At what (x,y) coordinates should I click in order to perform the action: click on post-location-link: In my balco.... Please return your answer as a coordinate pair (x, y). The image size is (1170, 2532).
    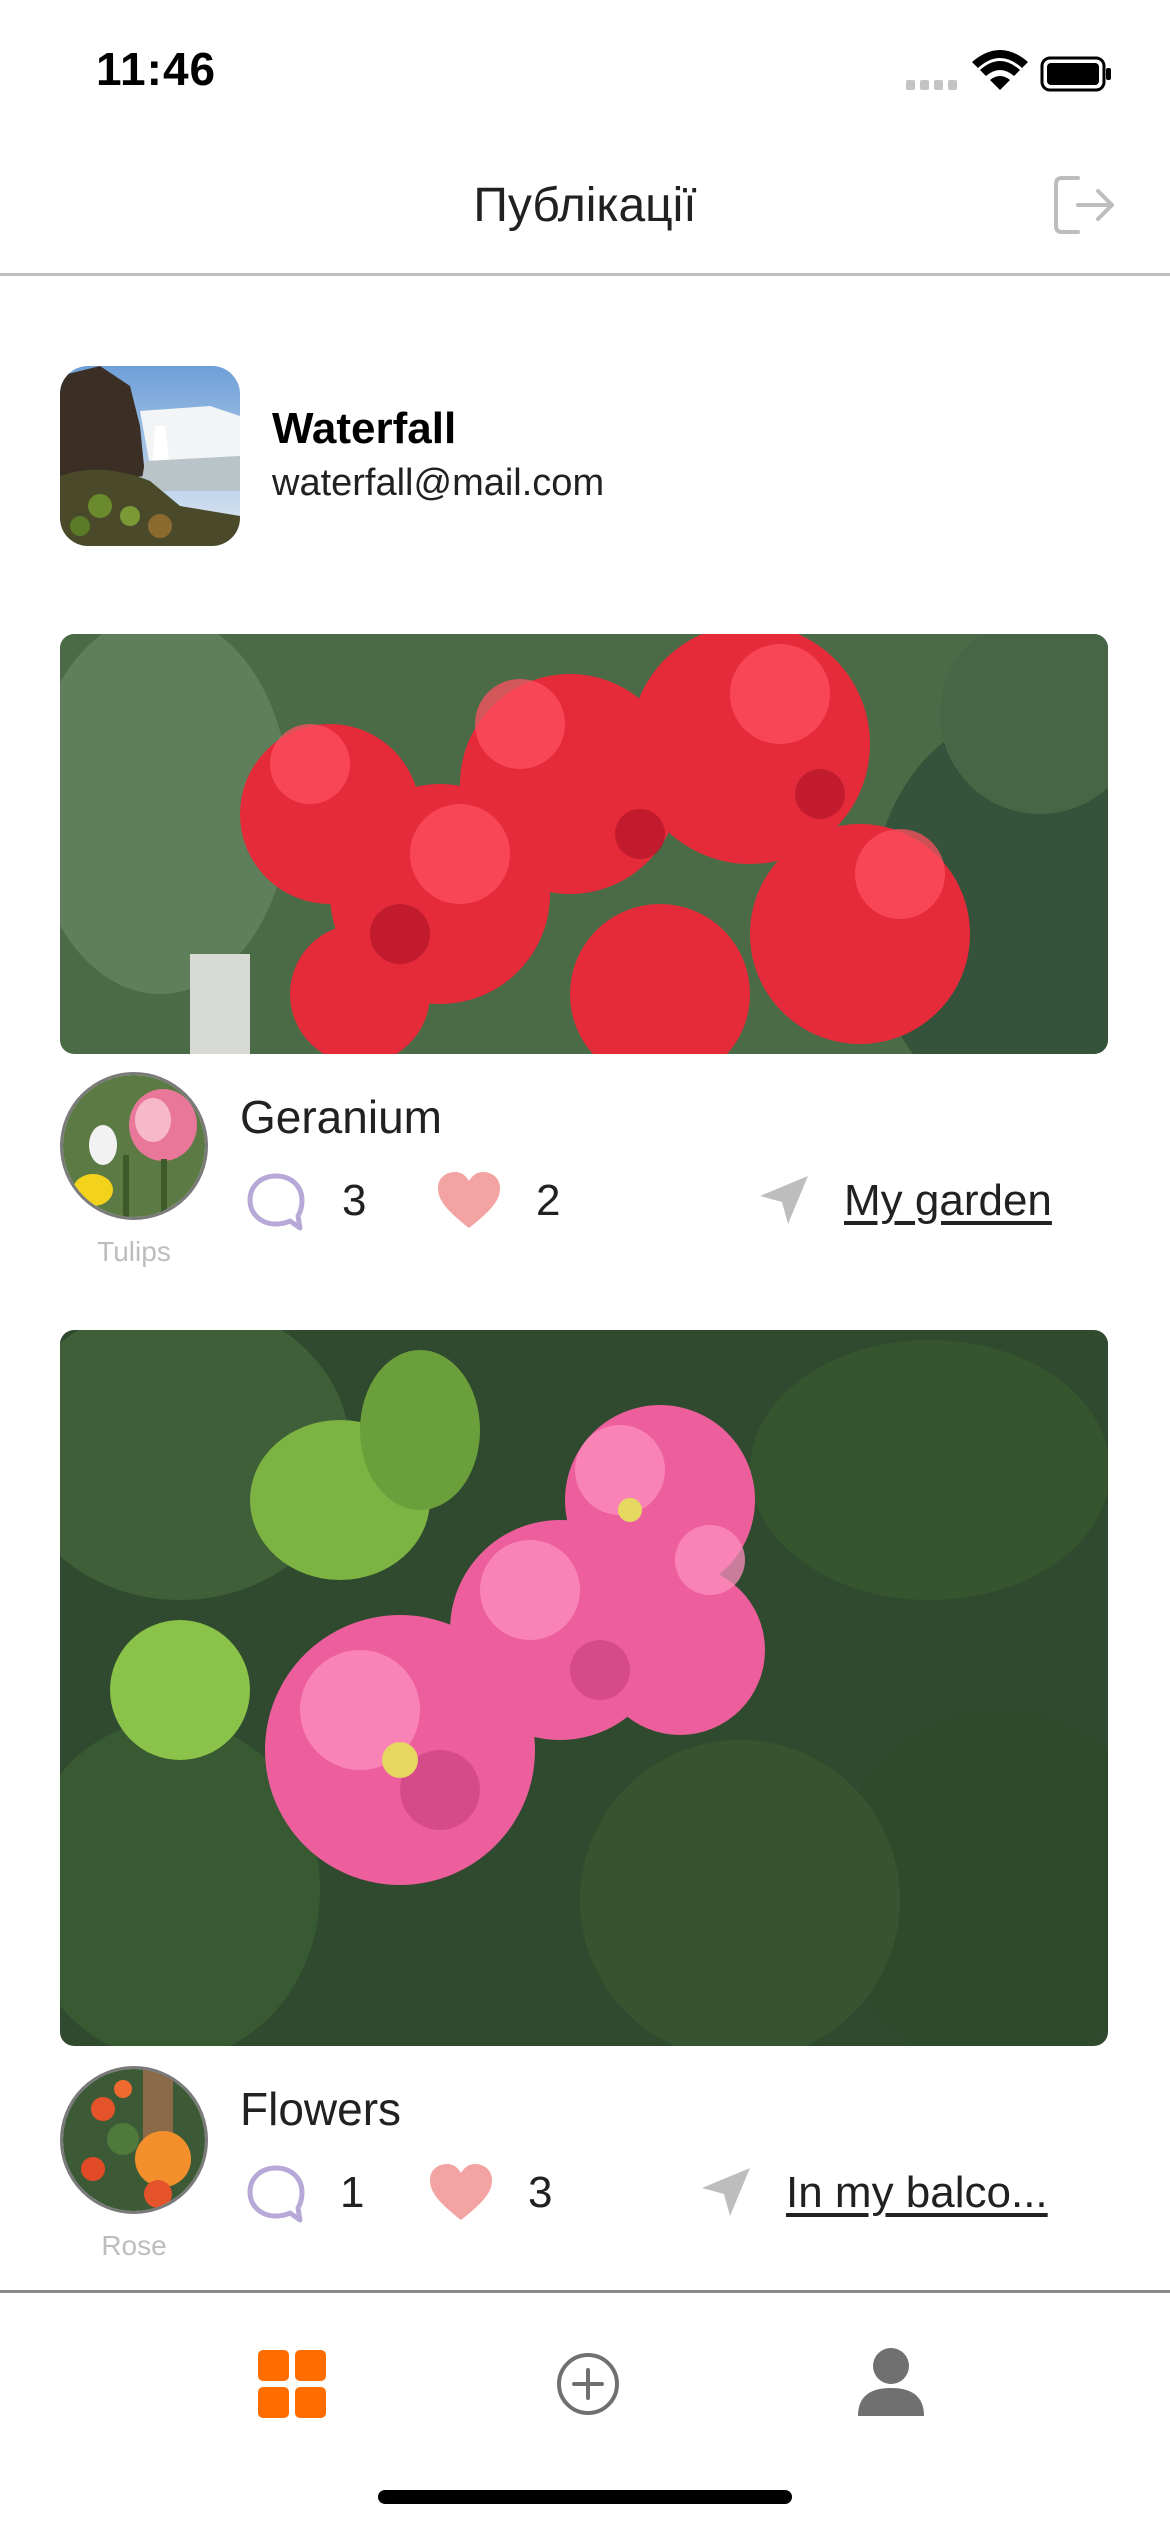
    Looking at the image, I should click on (917, 2193).